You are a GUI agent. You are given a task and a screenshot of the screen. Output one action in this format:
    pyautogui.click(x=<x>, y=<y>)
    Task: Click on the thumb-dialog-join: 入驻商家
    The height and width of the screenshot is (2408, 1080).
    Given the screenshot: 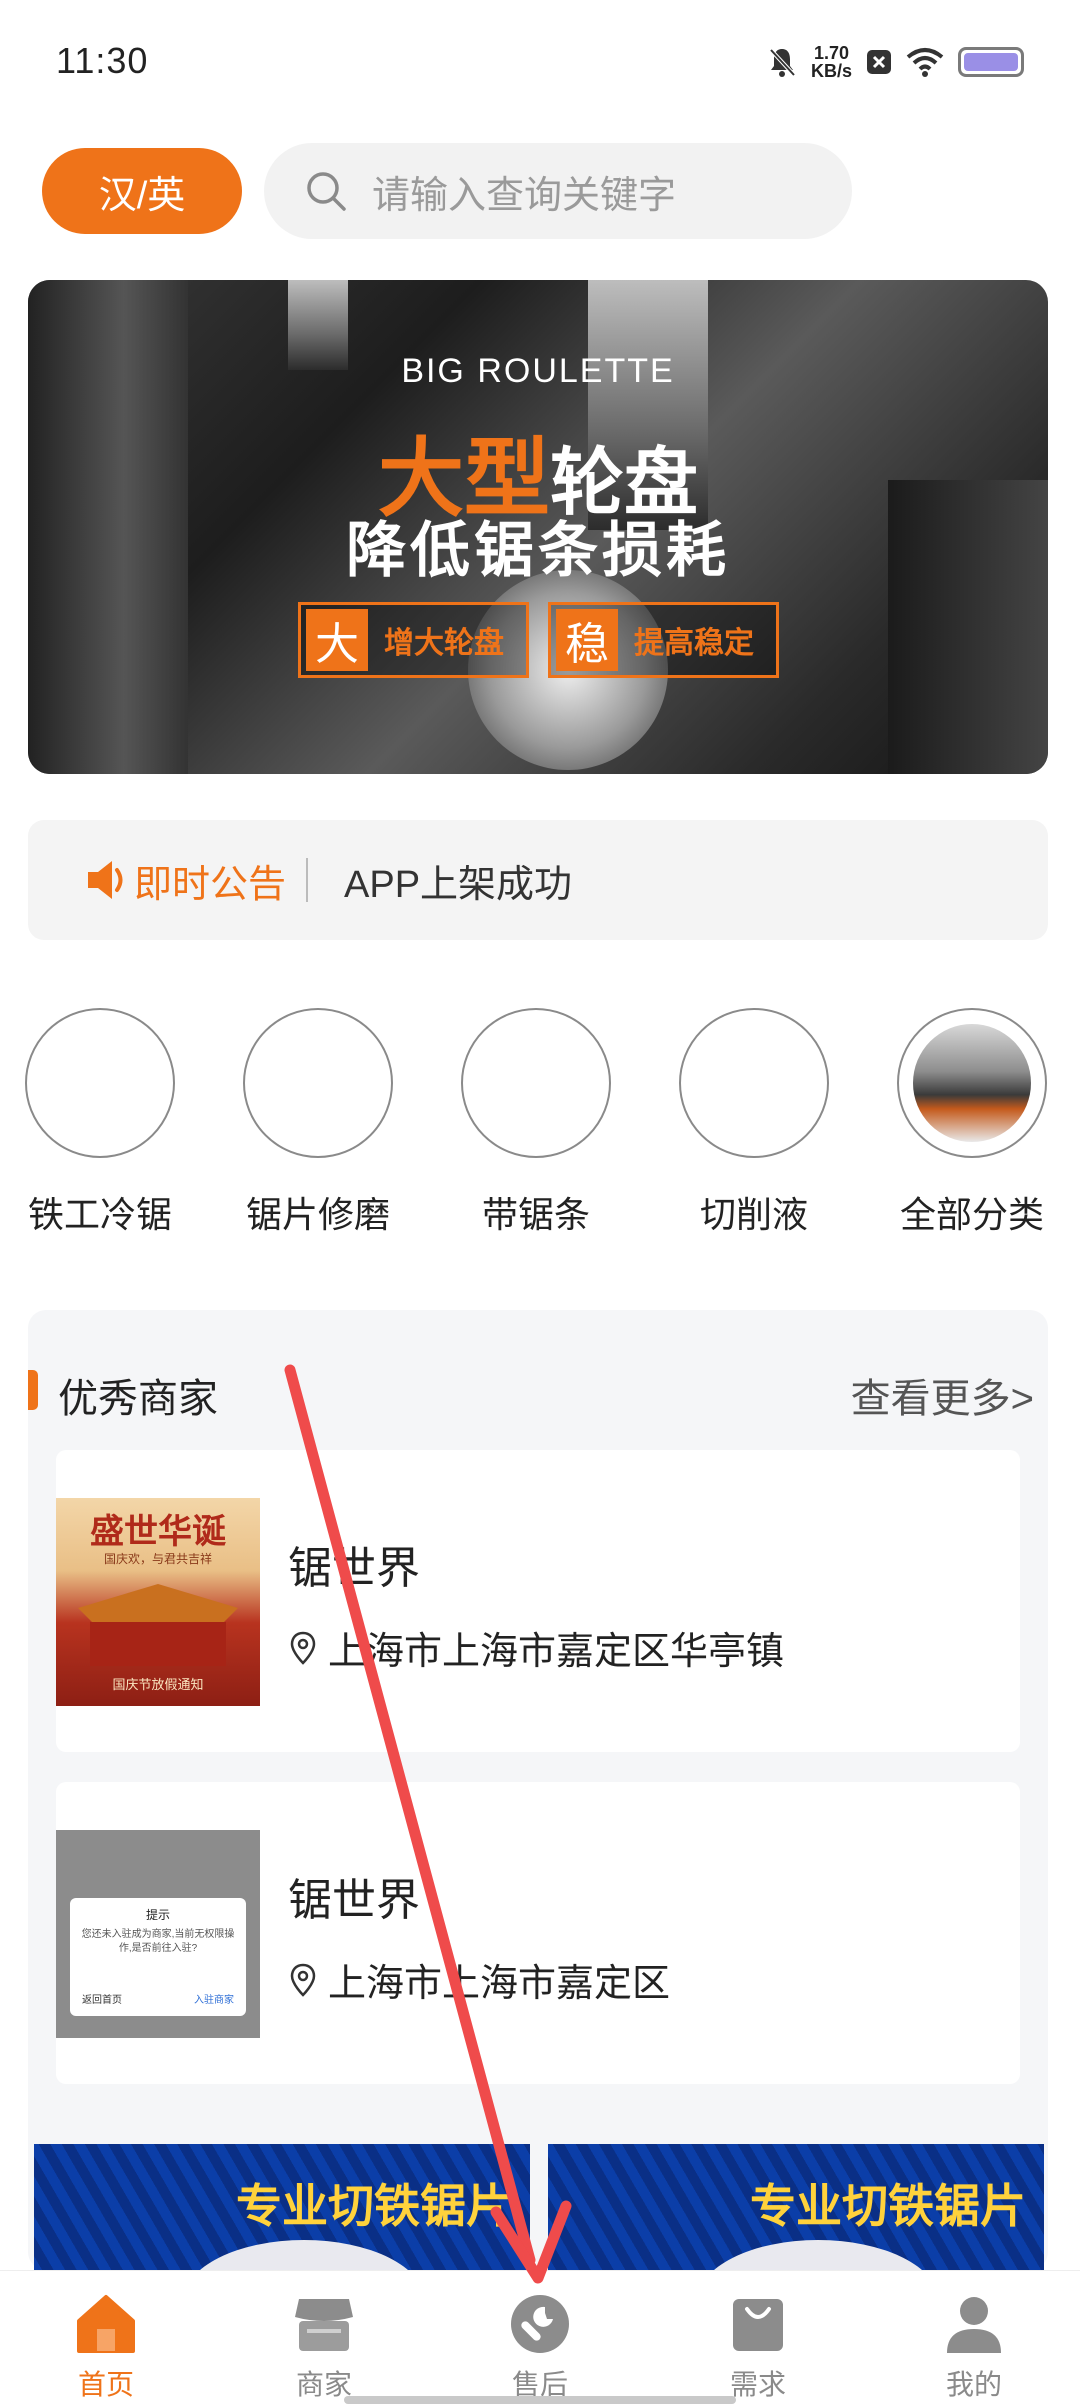 What is the action you would take?
    pyautogui.click(x=214, y=2000)
    